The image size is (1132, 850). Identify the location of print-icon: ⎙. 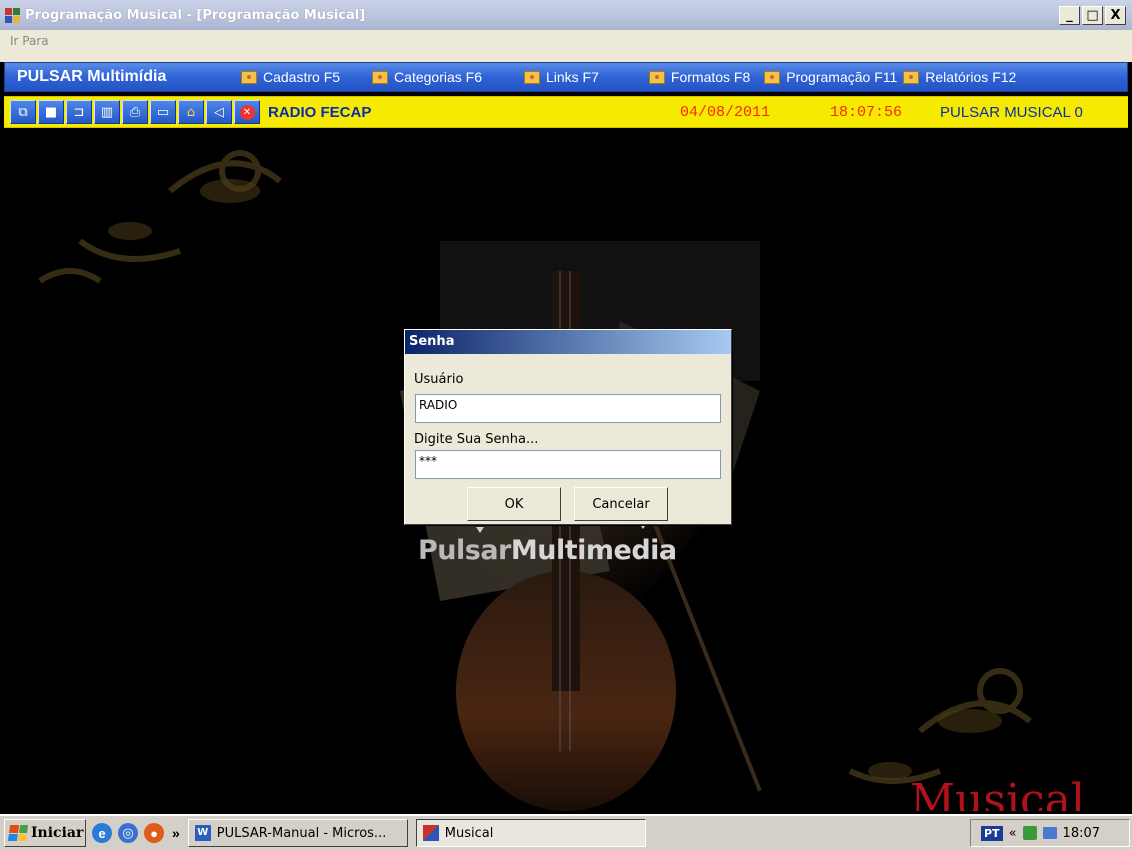
(135, 112).